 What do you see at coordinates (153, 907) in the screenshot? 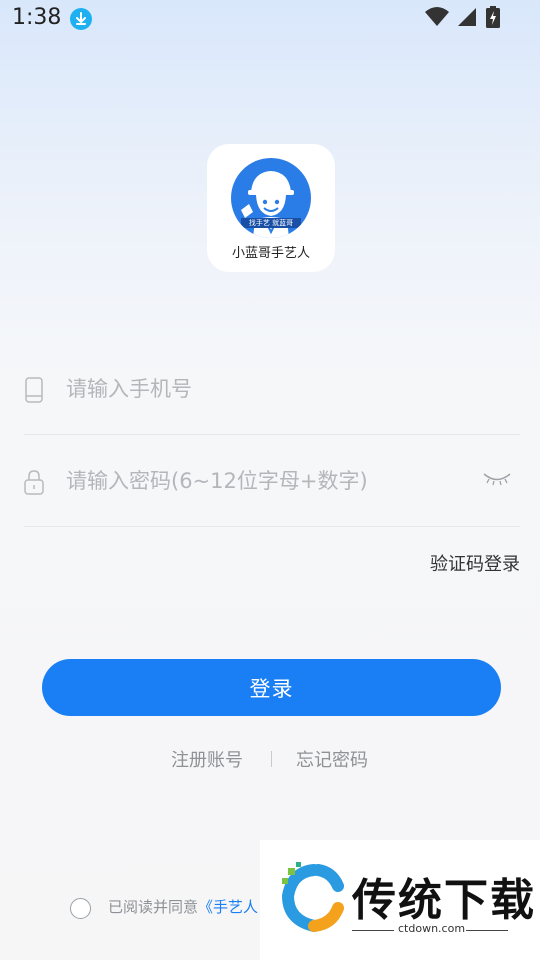
I see `agreement-prefix: 已阅读并同意` at bounding box center [153, 907].